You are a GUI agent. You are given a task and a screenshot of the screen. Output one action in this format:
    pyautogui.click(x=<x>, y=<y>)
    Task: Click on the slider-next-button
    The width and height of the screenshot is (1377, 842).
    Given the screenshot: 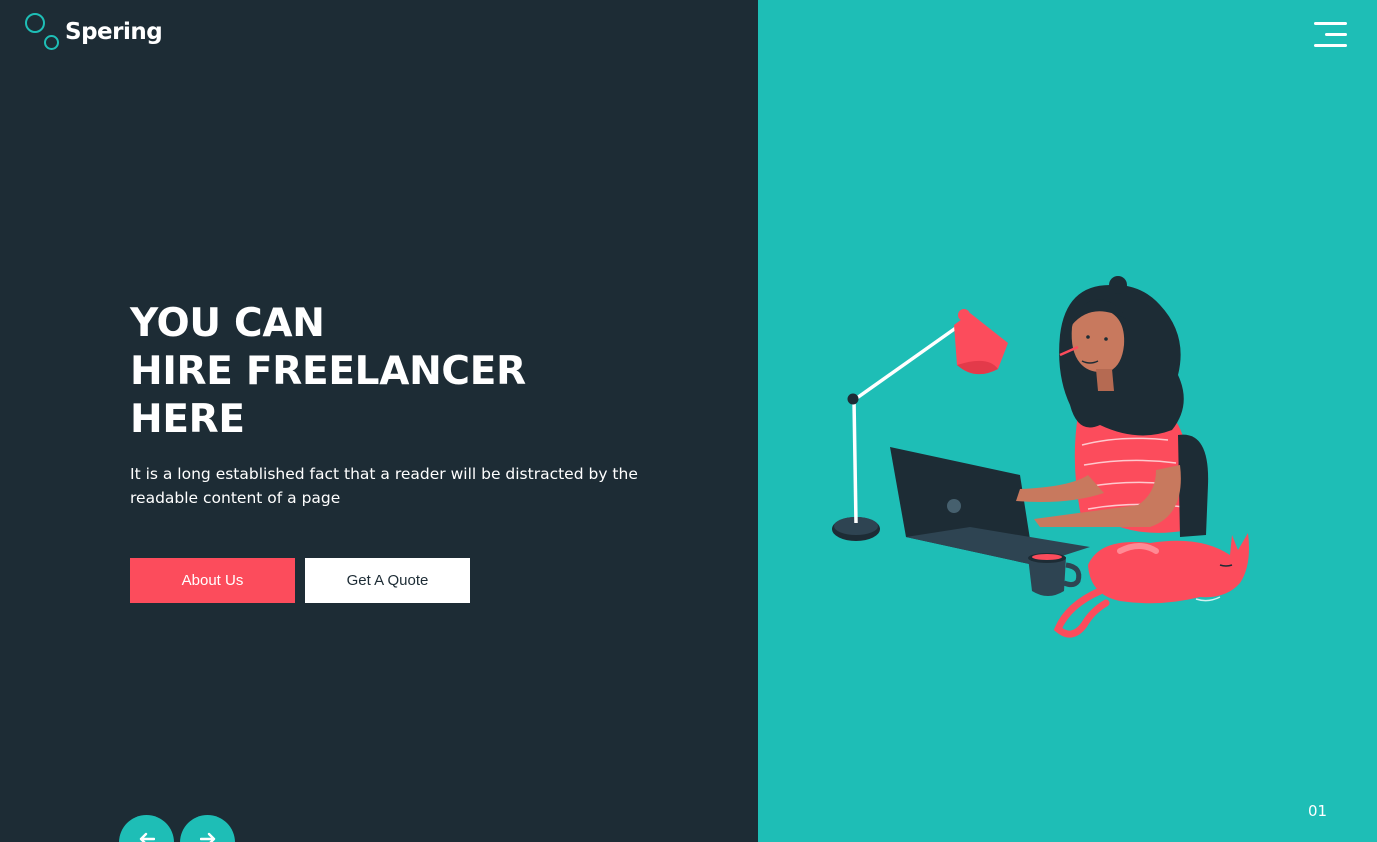 What is the action you would take?
    pyautogui.click(x=207, y=828)
    